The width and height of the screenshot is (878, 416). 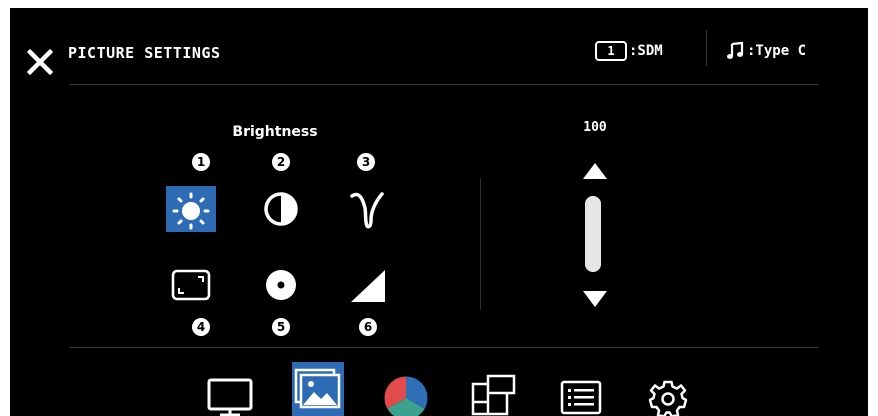 What do you see at coordinates (611, 51) in the screenshot?
I see `input-number-badge: 1` at bounding box center [611, 51].